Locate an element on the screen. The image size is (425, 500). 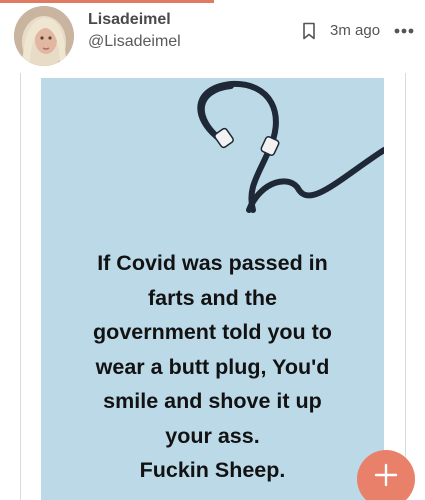
post-timestamp: 3m ago is located at coordinates (355, 30).